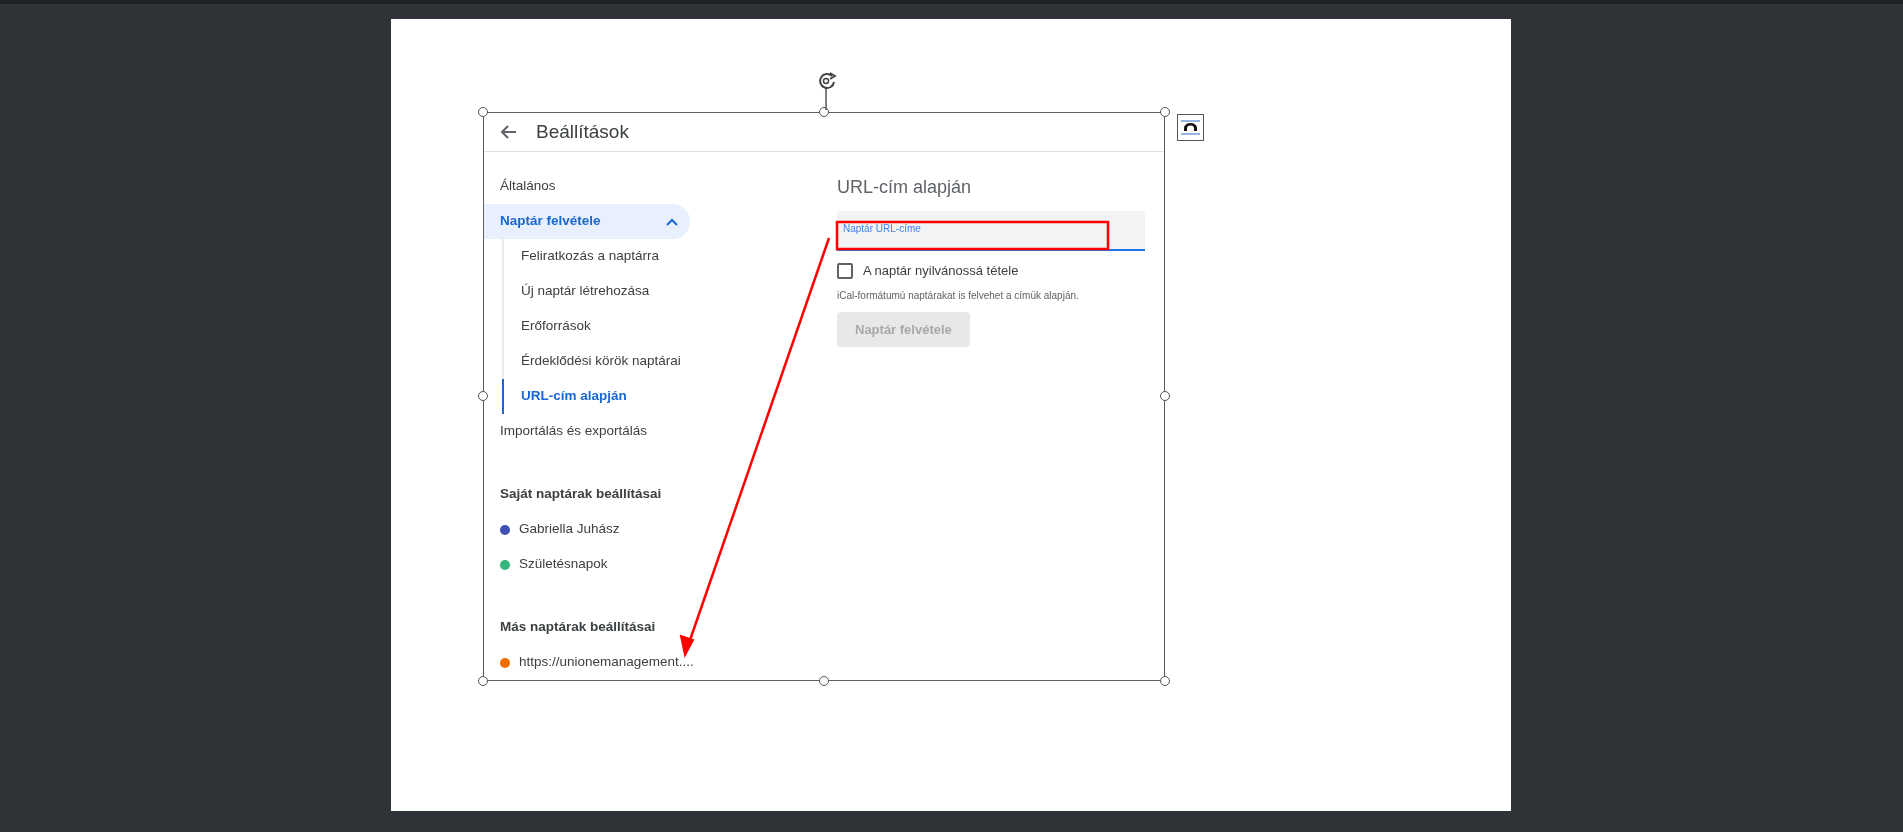 The width and height of the screenshot is (1903, 832). What do you see at coordinates (958, 295) in the screenshot?
I see `hint-text: iCal-formátumú naptárakat is felvehet a címük alapján.` at bounding box center [958, 295].